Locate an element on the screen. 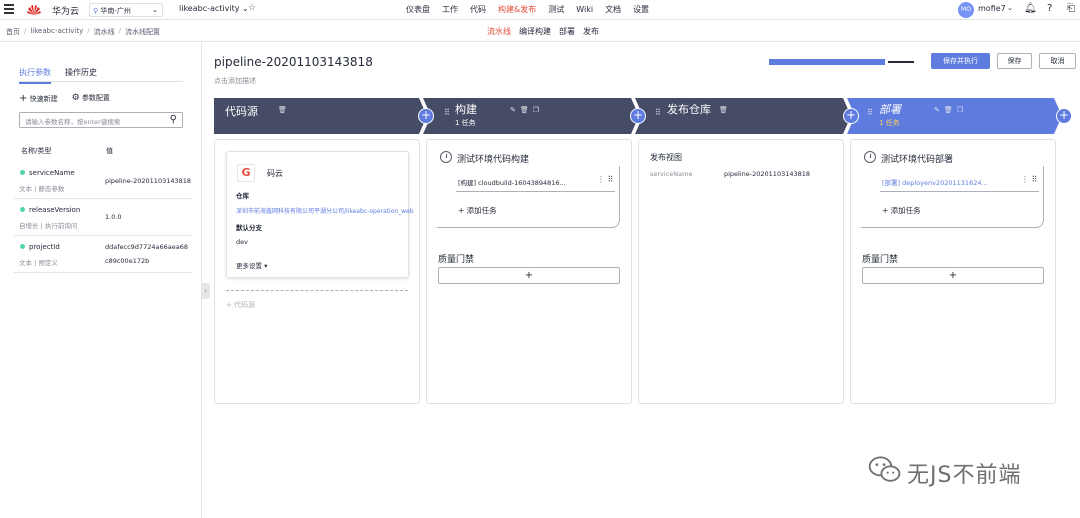 The width and height of the screenshot is (1080, 518). chevron-down-icon: ⌄ is located at coordinates (1010, 8).